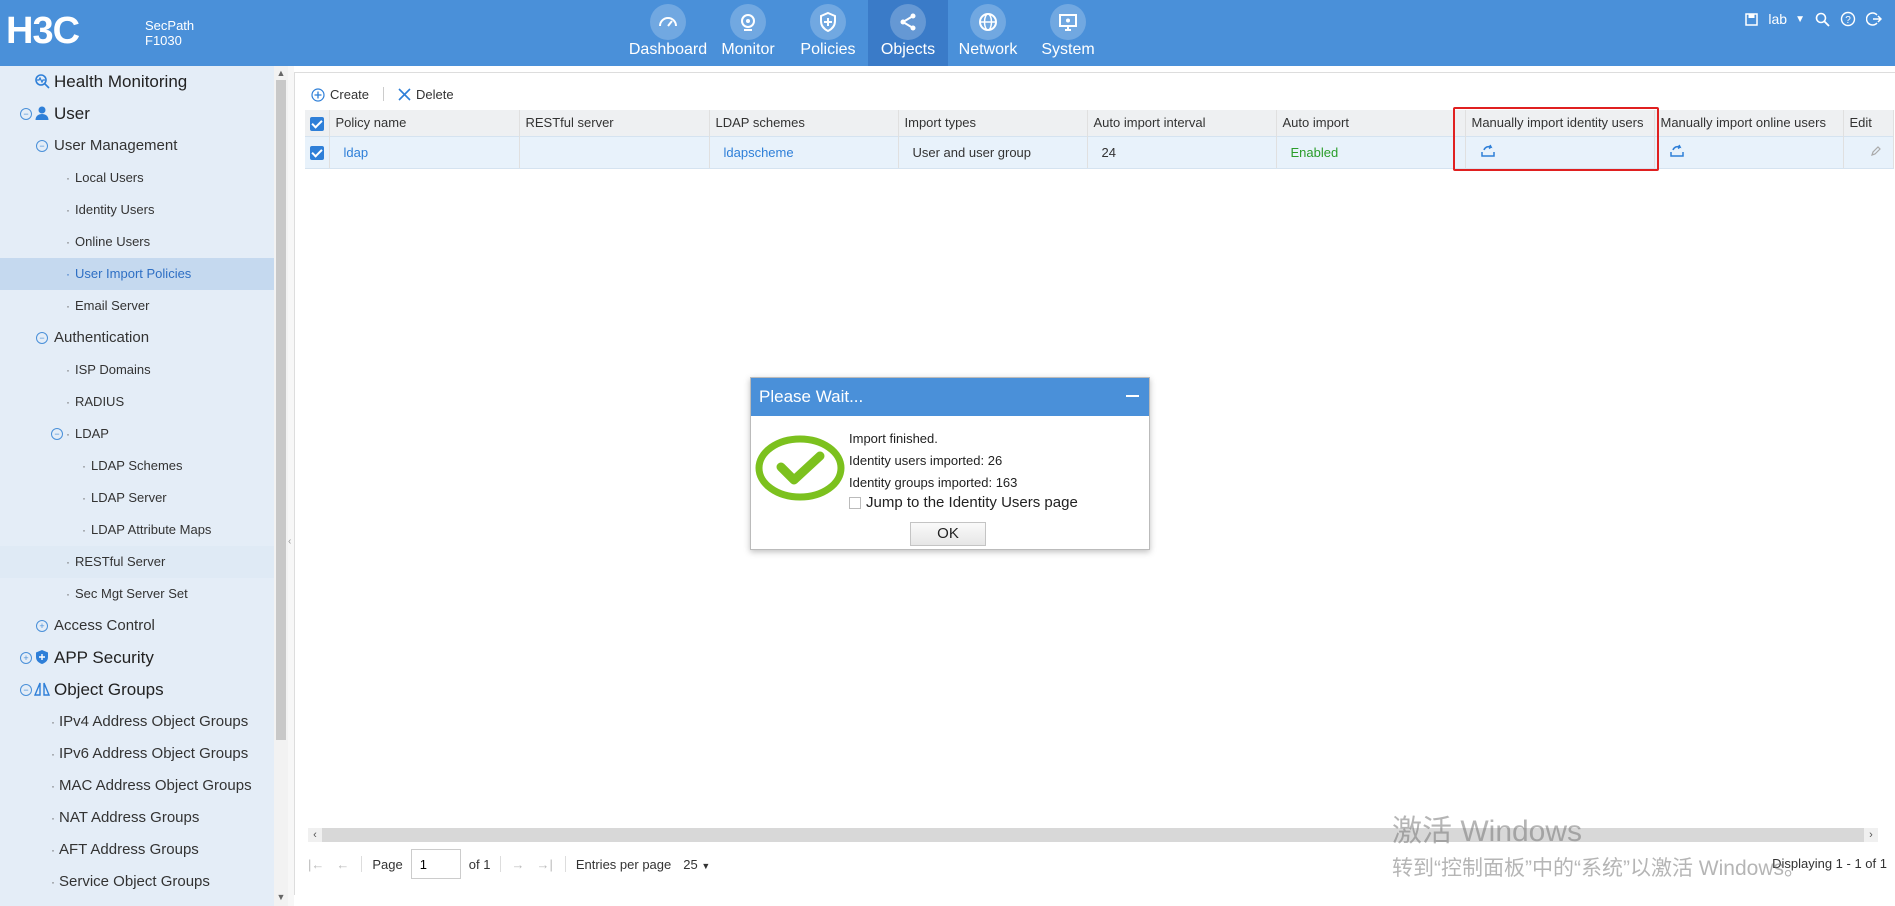 The image size is (1895, 906). I want to click on interval-cell: 24, so click(1182, 152).